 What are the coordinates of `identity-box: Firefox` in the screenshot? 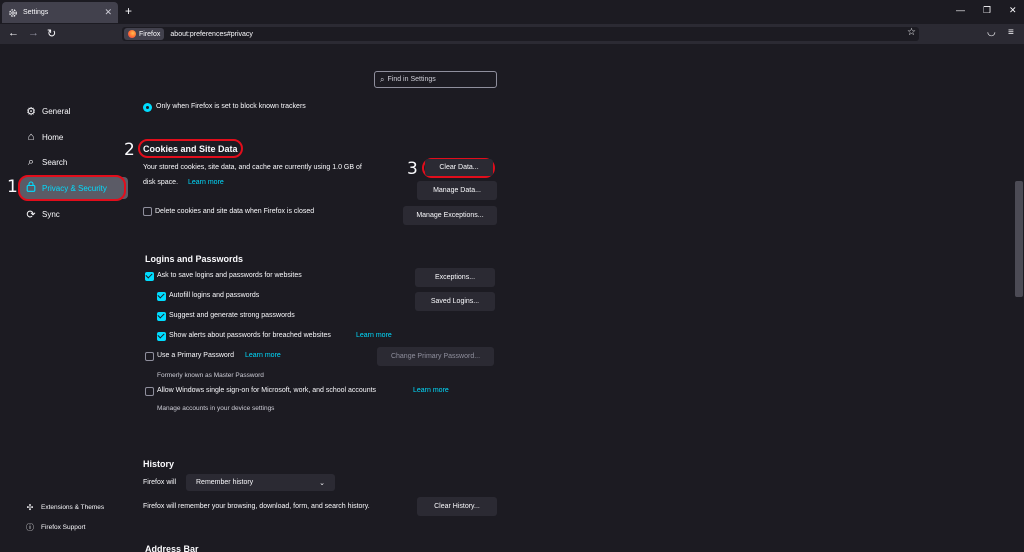 It's located at (144, 34).